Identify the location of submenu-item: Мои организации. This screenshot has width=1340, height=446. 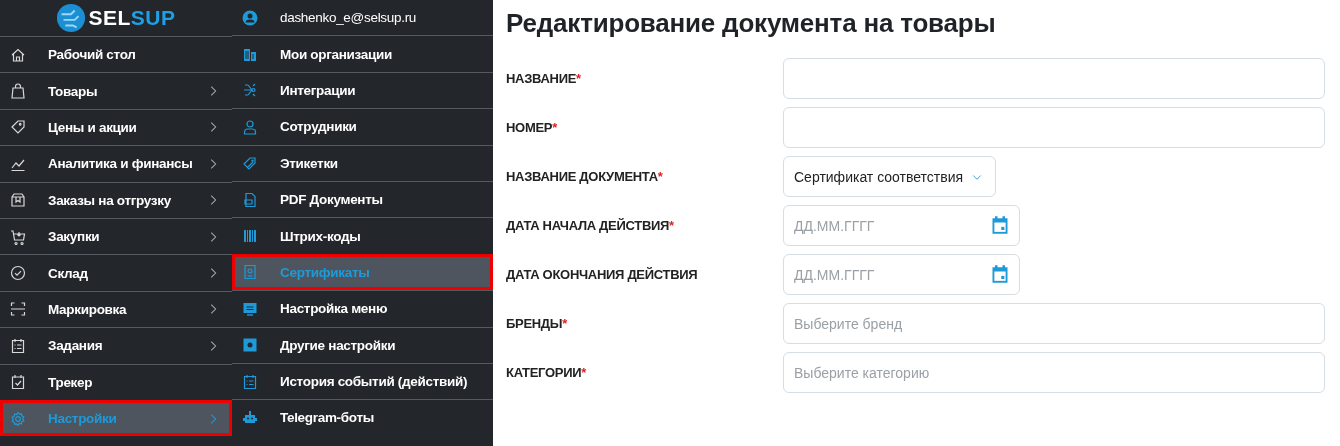
(362, 53).